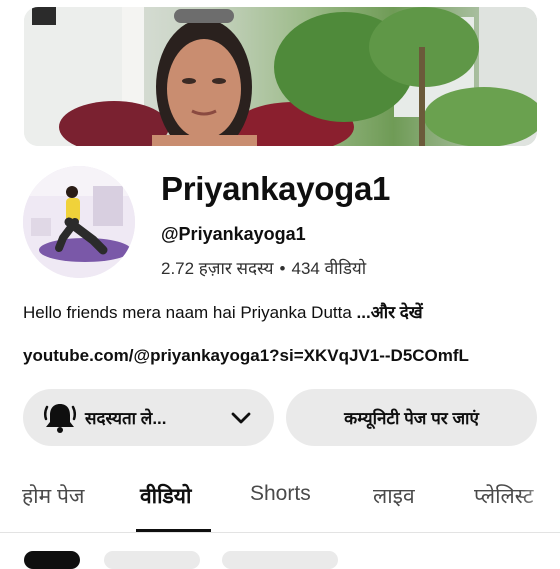 The width and height of the screenshot is (560, 569). What do you see at coordinates (394, 496) in the screenshot?
I see `tab-live: लाइव` at bounding box center [394, 496].